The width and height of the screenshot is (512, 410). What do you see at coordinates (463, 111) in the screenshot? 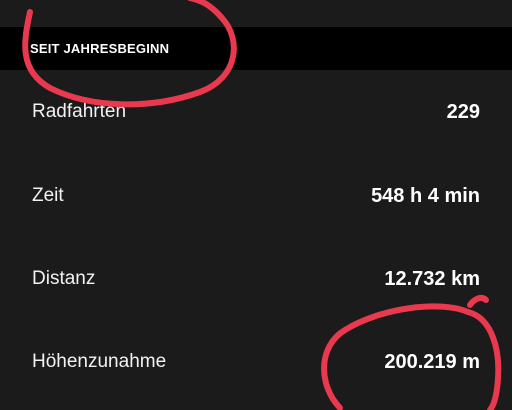
I see `stat-value-rides: 229` at bounding box center [463, 111].